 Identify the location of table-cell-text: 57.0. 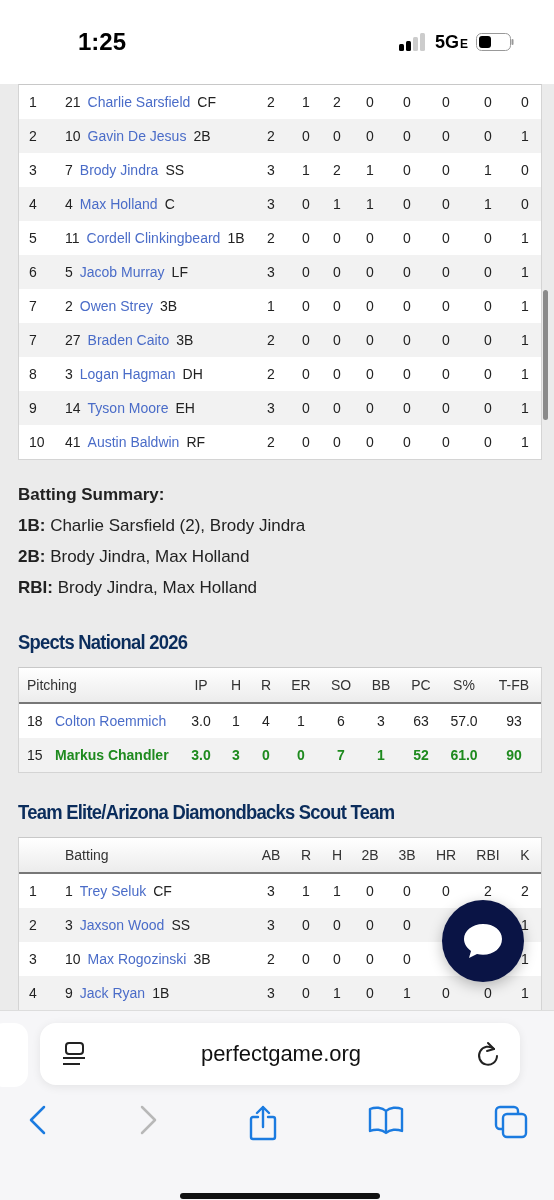
(464, 721).